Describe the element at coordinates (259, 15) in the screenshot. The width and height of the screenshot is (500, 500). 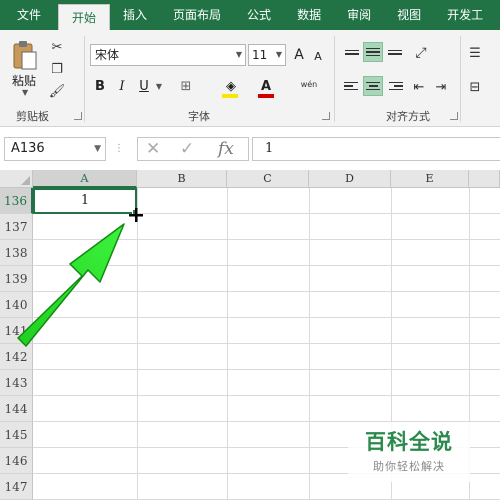
I see `tab-formulas: 公式` at that location.